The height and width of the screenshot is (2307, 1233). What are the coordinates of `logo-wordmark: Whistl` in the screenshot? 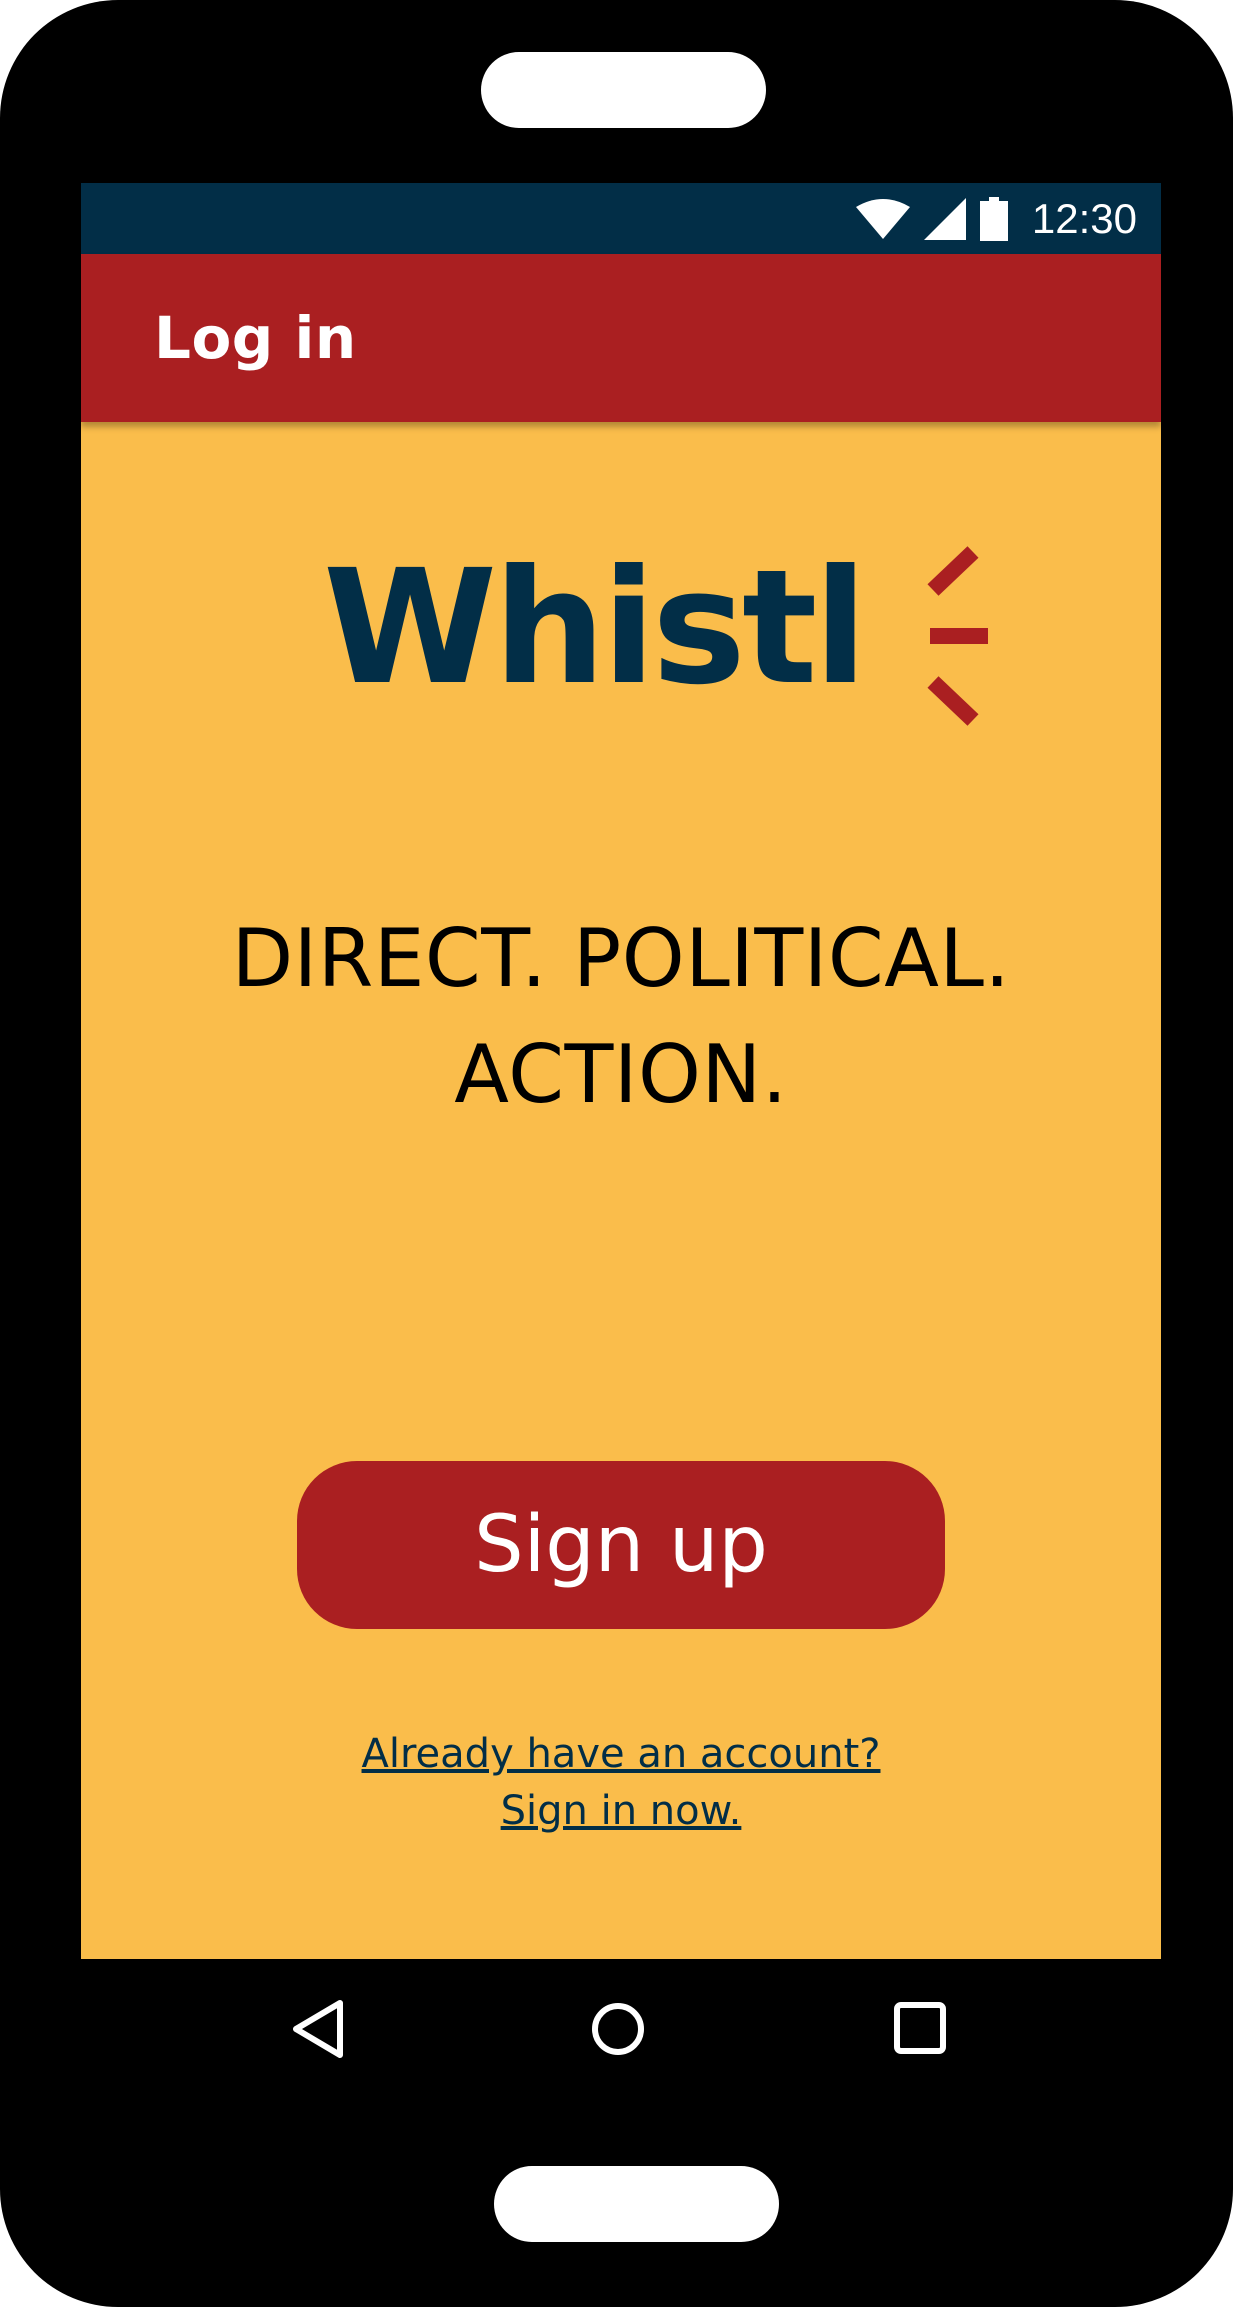 It's located at (595, 628).